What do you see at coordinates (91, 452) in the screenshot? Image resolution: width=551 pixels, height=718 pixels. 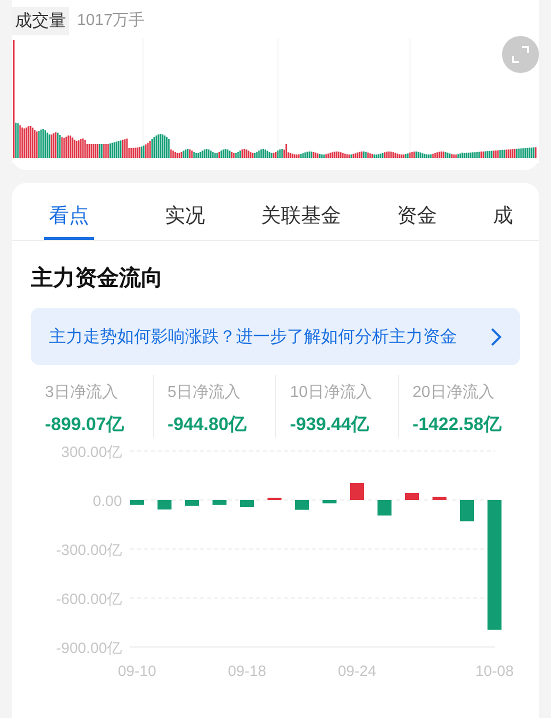 I see `axis-label: 300.00亿` at bounding box center [91, 452].